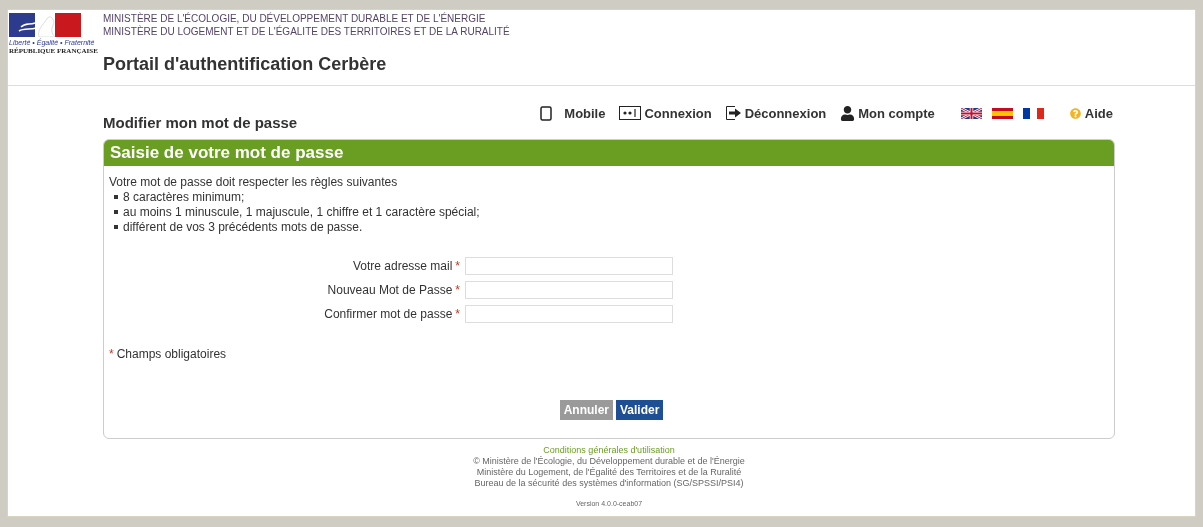 This screenshot has width=1203, height=527. What do you see at coordinates (227, 152) in the screenshot?
I see `panel-title: Saisie de votre mot de passe` at bounding box center [227, 152].